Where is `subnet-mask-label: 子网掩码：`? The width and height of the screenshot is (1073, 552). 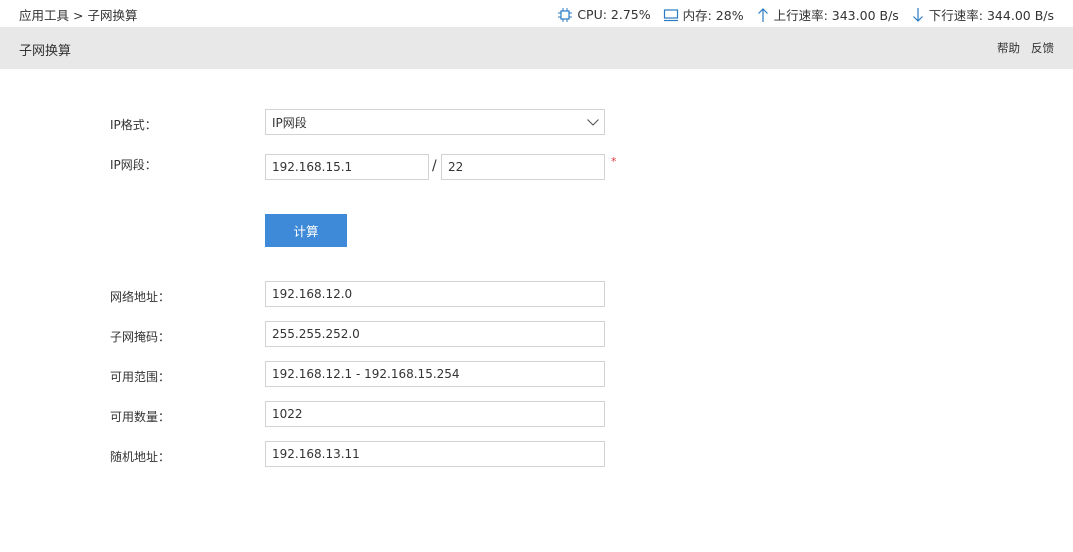
subnet-mask-label: 子网掩码： is located at coordinates (140, 337).